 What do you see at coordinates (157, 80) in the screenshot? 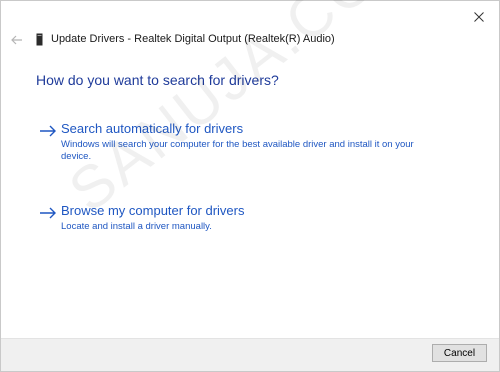
I see `page-heading: How do you want to search for drivers?` at bounding box center [157, 80].